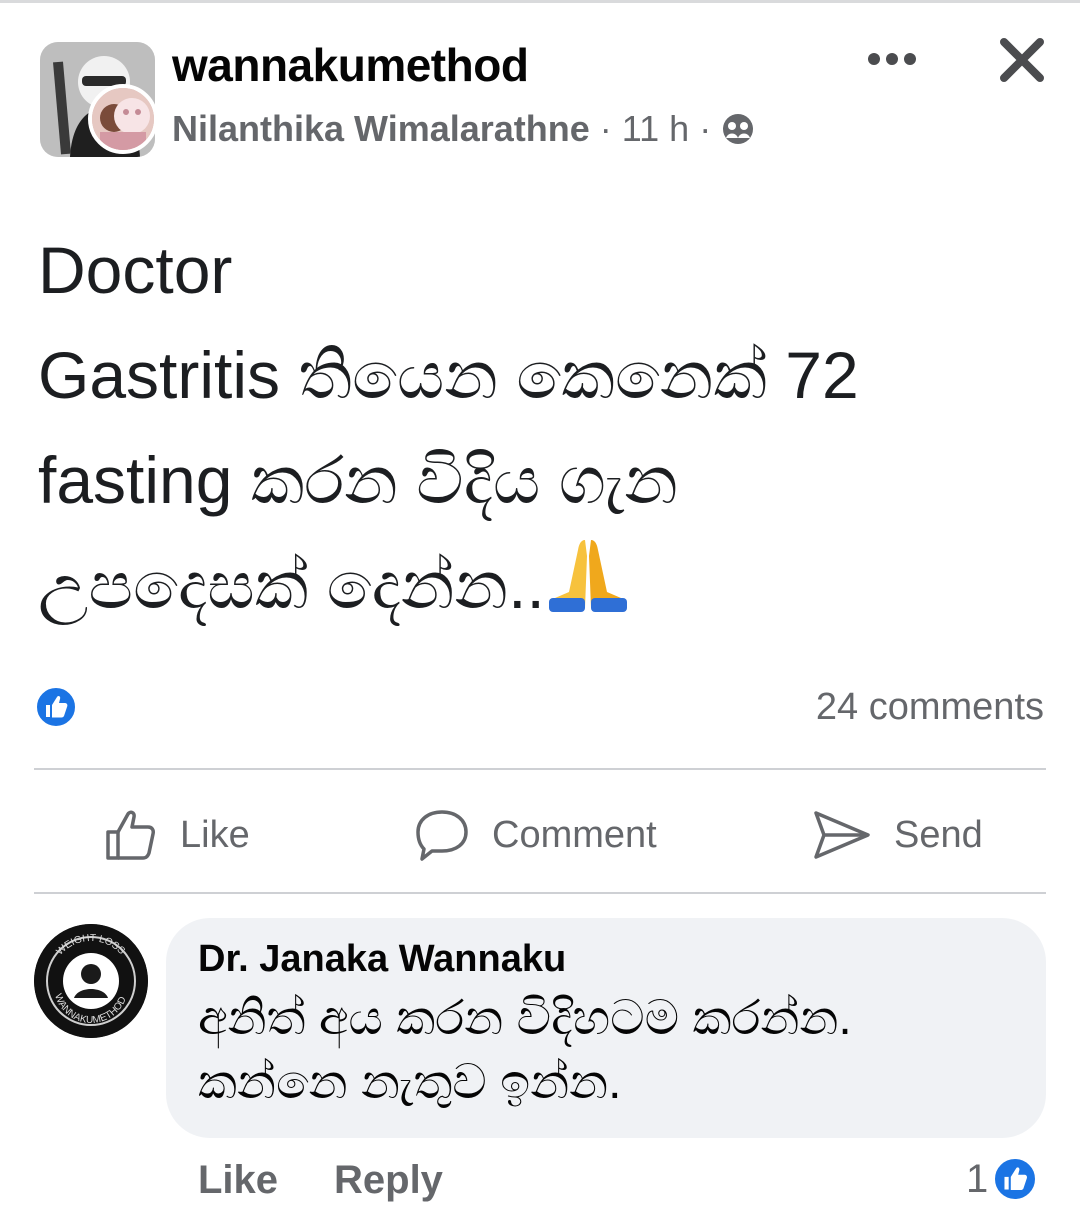 The width and height of the screenshot is (1080, 1206). What do you see at coordinates (388, 1180) in the screenshot?
I see `comment-reply-button: Reply` at bounding box center [388, 1180].